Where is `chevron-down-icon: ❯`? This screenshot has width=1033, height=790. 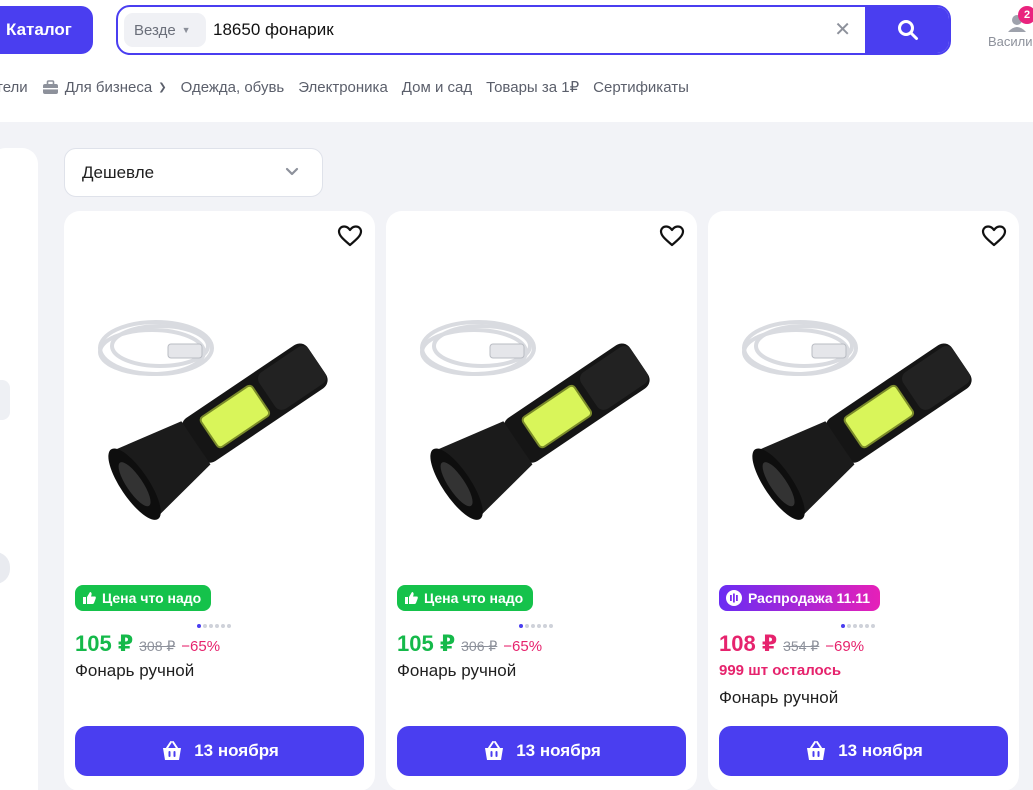 chevron-down-icon: ❯ is located at coordinates (162, 87).